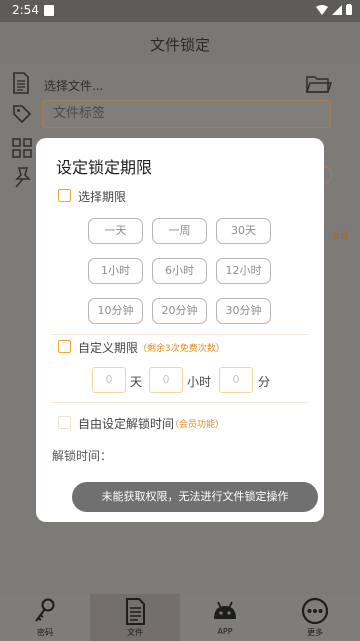  I want to click on tag-icon, so click(22, 114).